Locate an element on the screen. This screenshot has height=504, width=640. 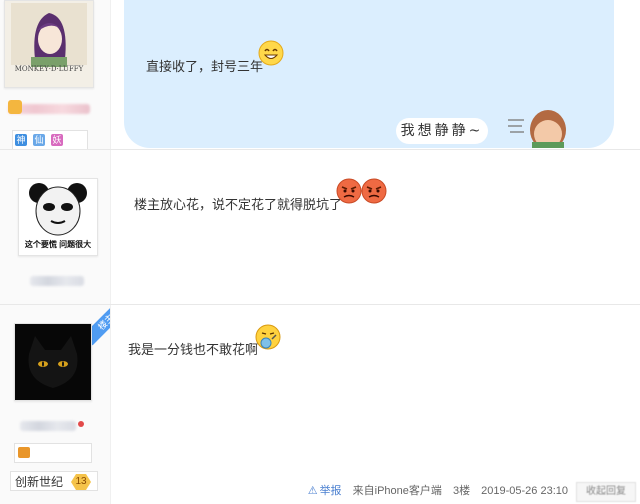
warning-icon: ⚠ is located at coordinates (312, 491).